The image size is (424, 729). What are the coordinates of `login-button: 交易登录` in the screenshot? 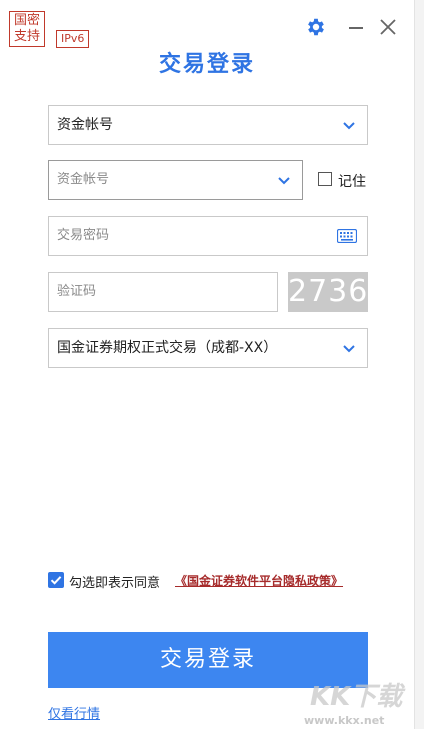 It's located at (208, 660).